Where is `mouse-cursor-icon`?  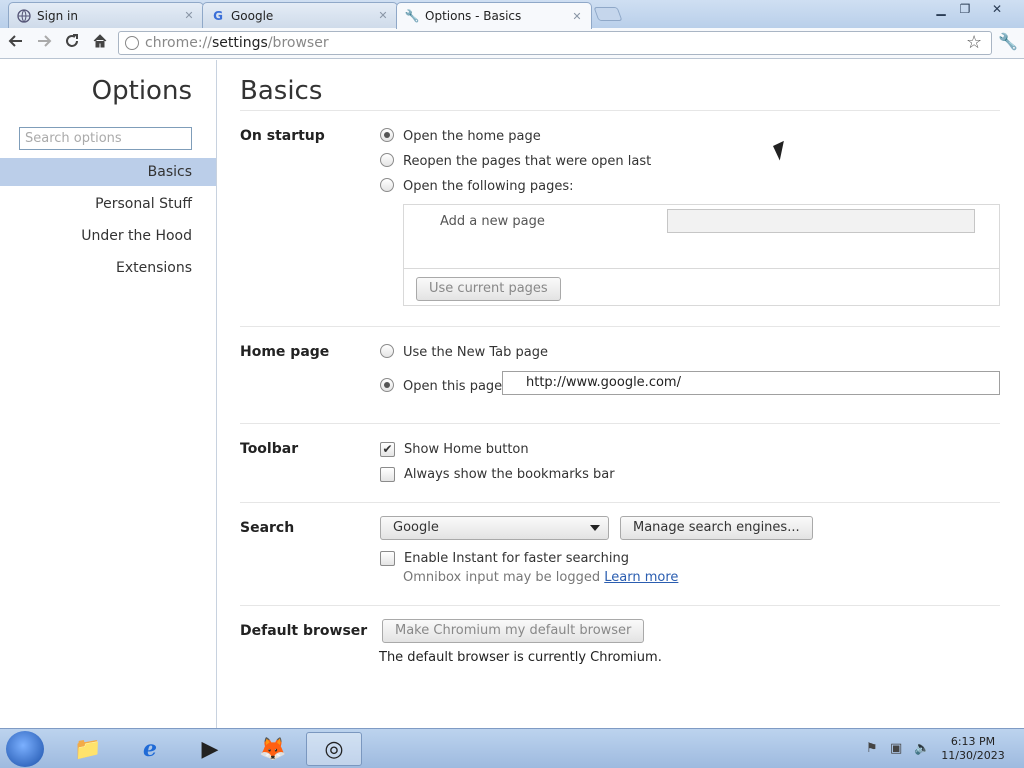 mouse-cursor-icon is located at coordinates (782, 150).